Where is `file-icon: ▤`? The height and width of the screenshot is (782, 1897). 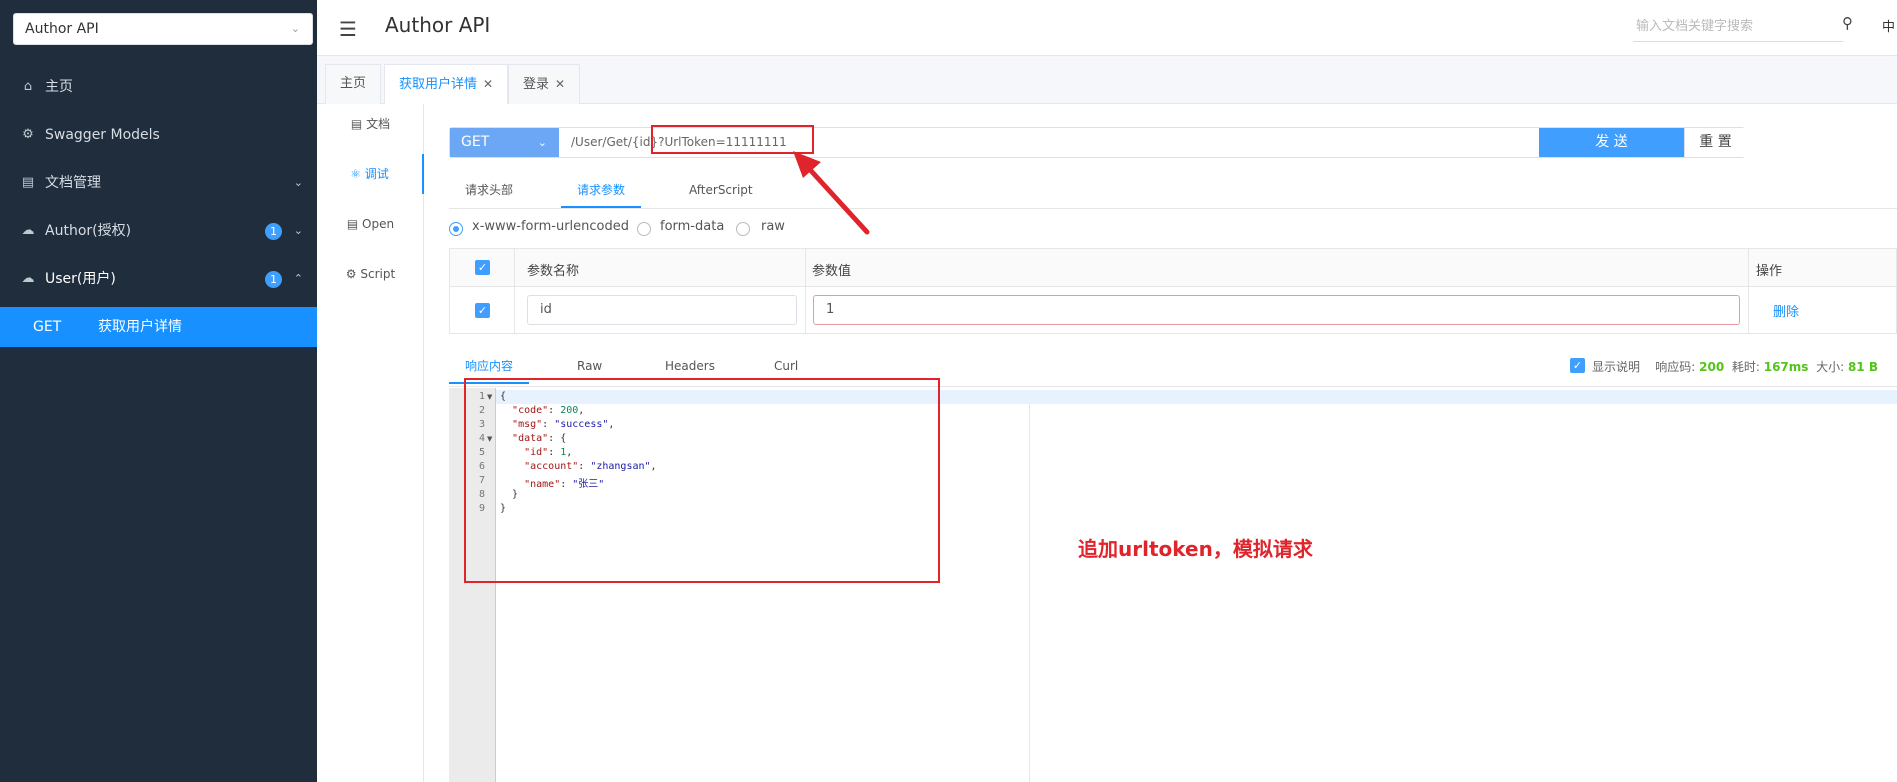
file-icon: ▤ is located at coordinates (352, 224).